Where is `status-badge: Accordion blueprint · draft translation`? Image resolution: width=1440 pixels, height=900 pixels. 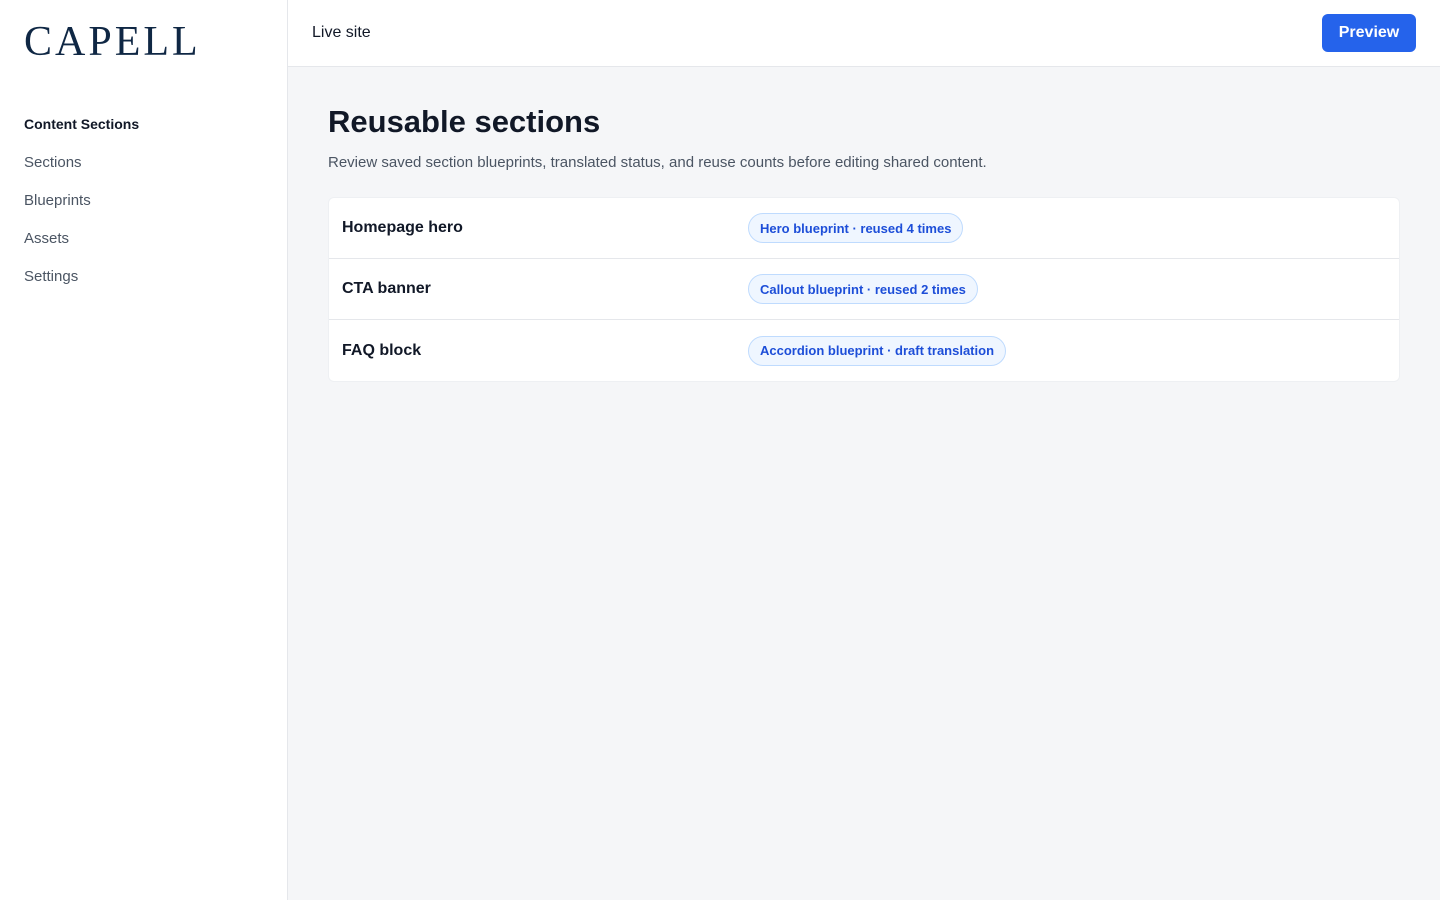 status-badge: Accordion blueprint · draft translation is located at coordinates (877, 350).